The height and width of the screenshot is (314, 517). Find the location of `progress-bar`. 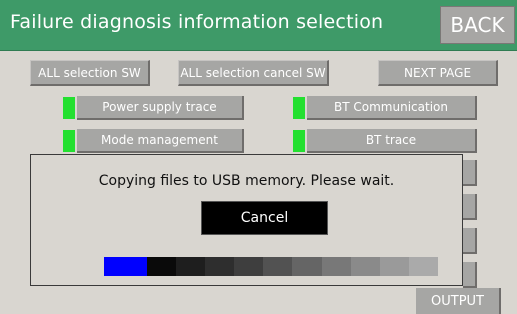

progress-bar is located at coordinates (271, 266).